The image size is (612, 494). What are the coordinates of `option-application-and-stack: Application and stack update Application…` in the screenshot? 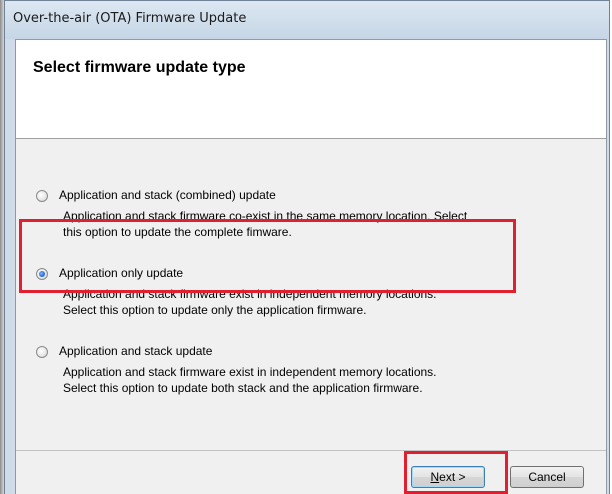 It's located at (311, 365).